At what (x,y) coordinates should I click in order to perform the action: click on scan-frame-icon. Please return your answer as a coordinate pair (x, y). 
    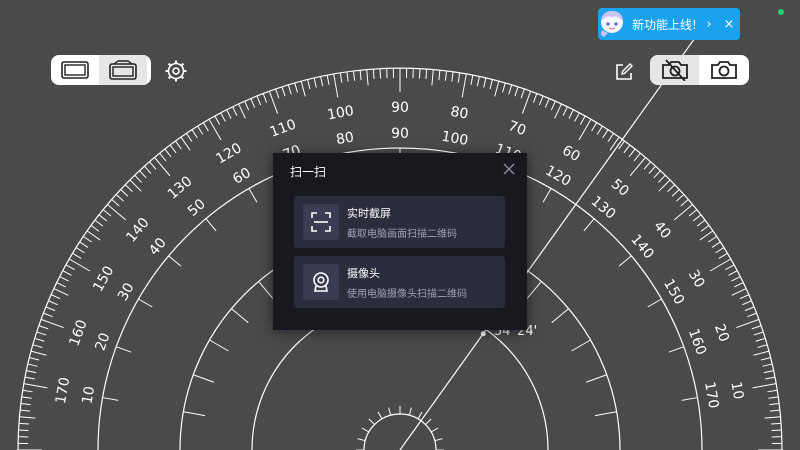
    Looking at the image, I should click on (321, 222).